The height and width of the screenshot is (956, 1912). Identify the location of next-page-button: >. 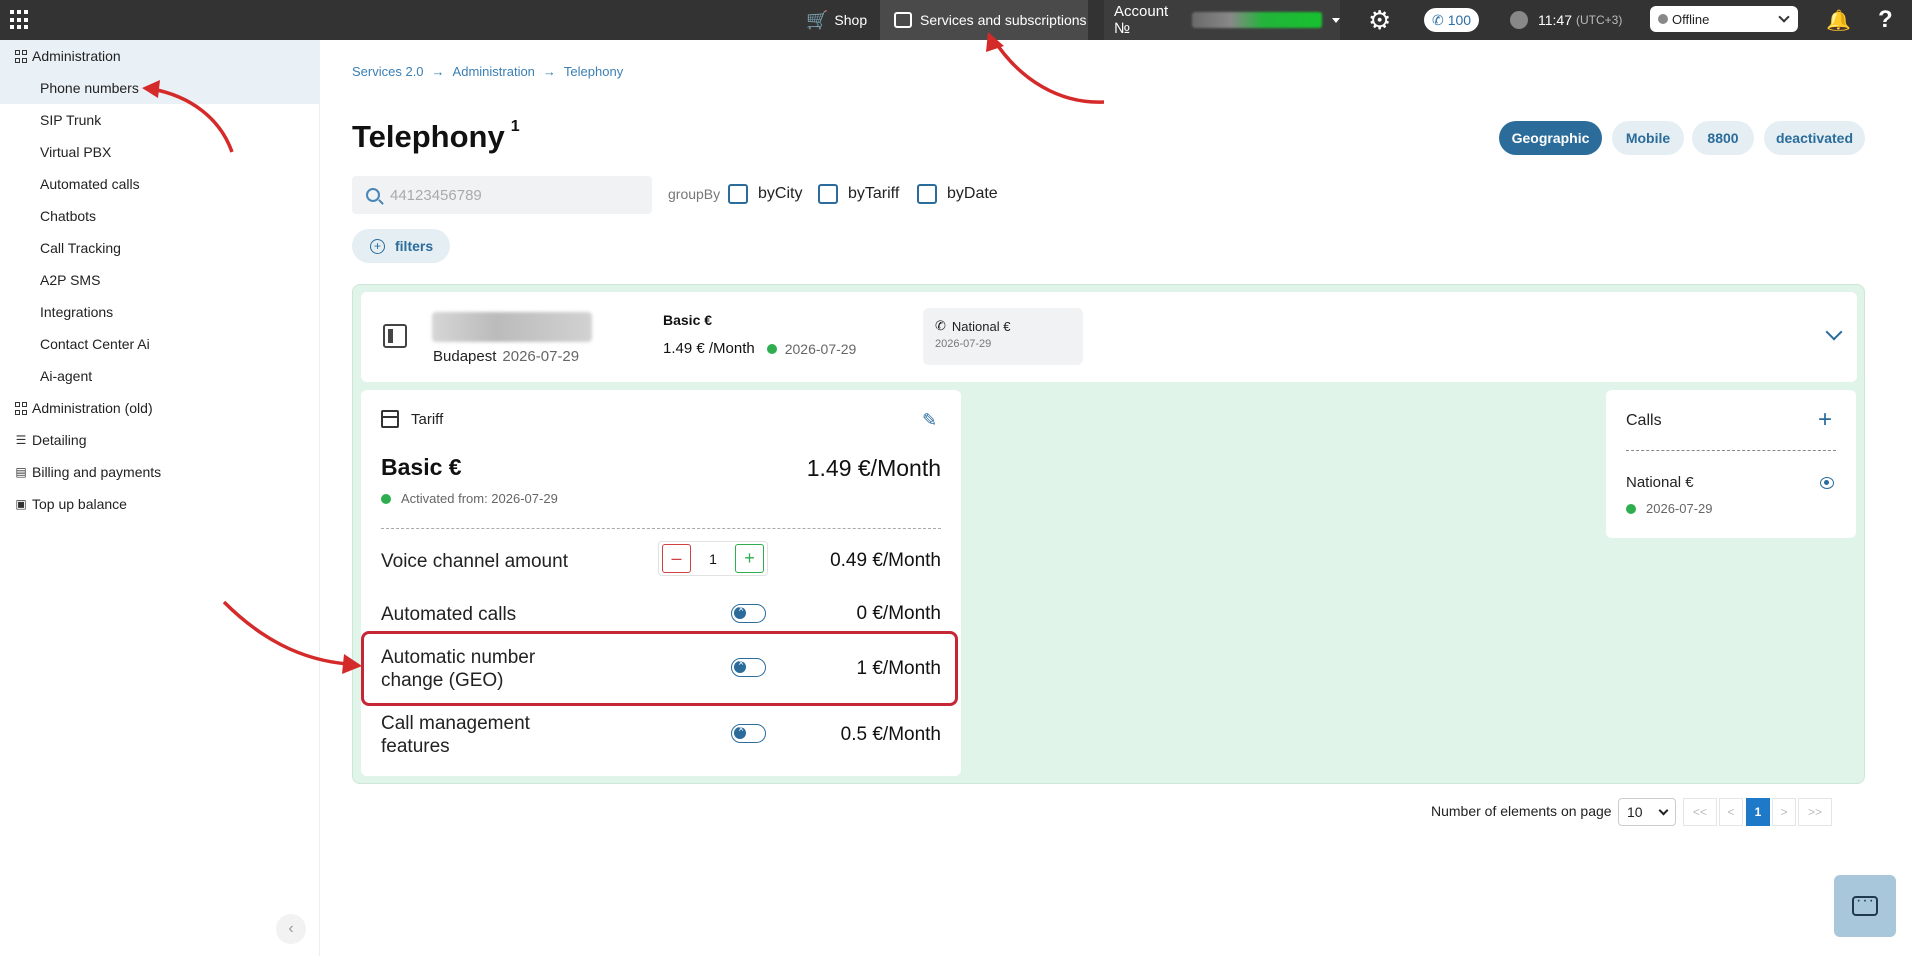
(1784, 812).